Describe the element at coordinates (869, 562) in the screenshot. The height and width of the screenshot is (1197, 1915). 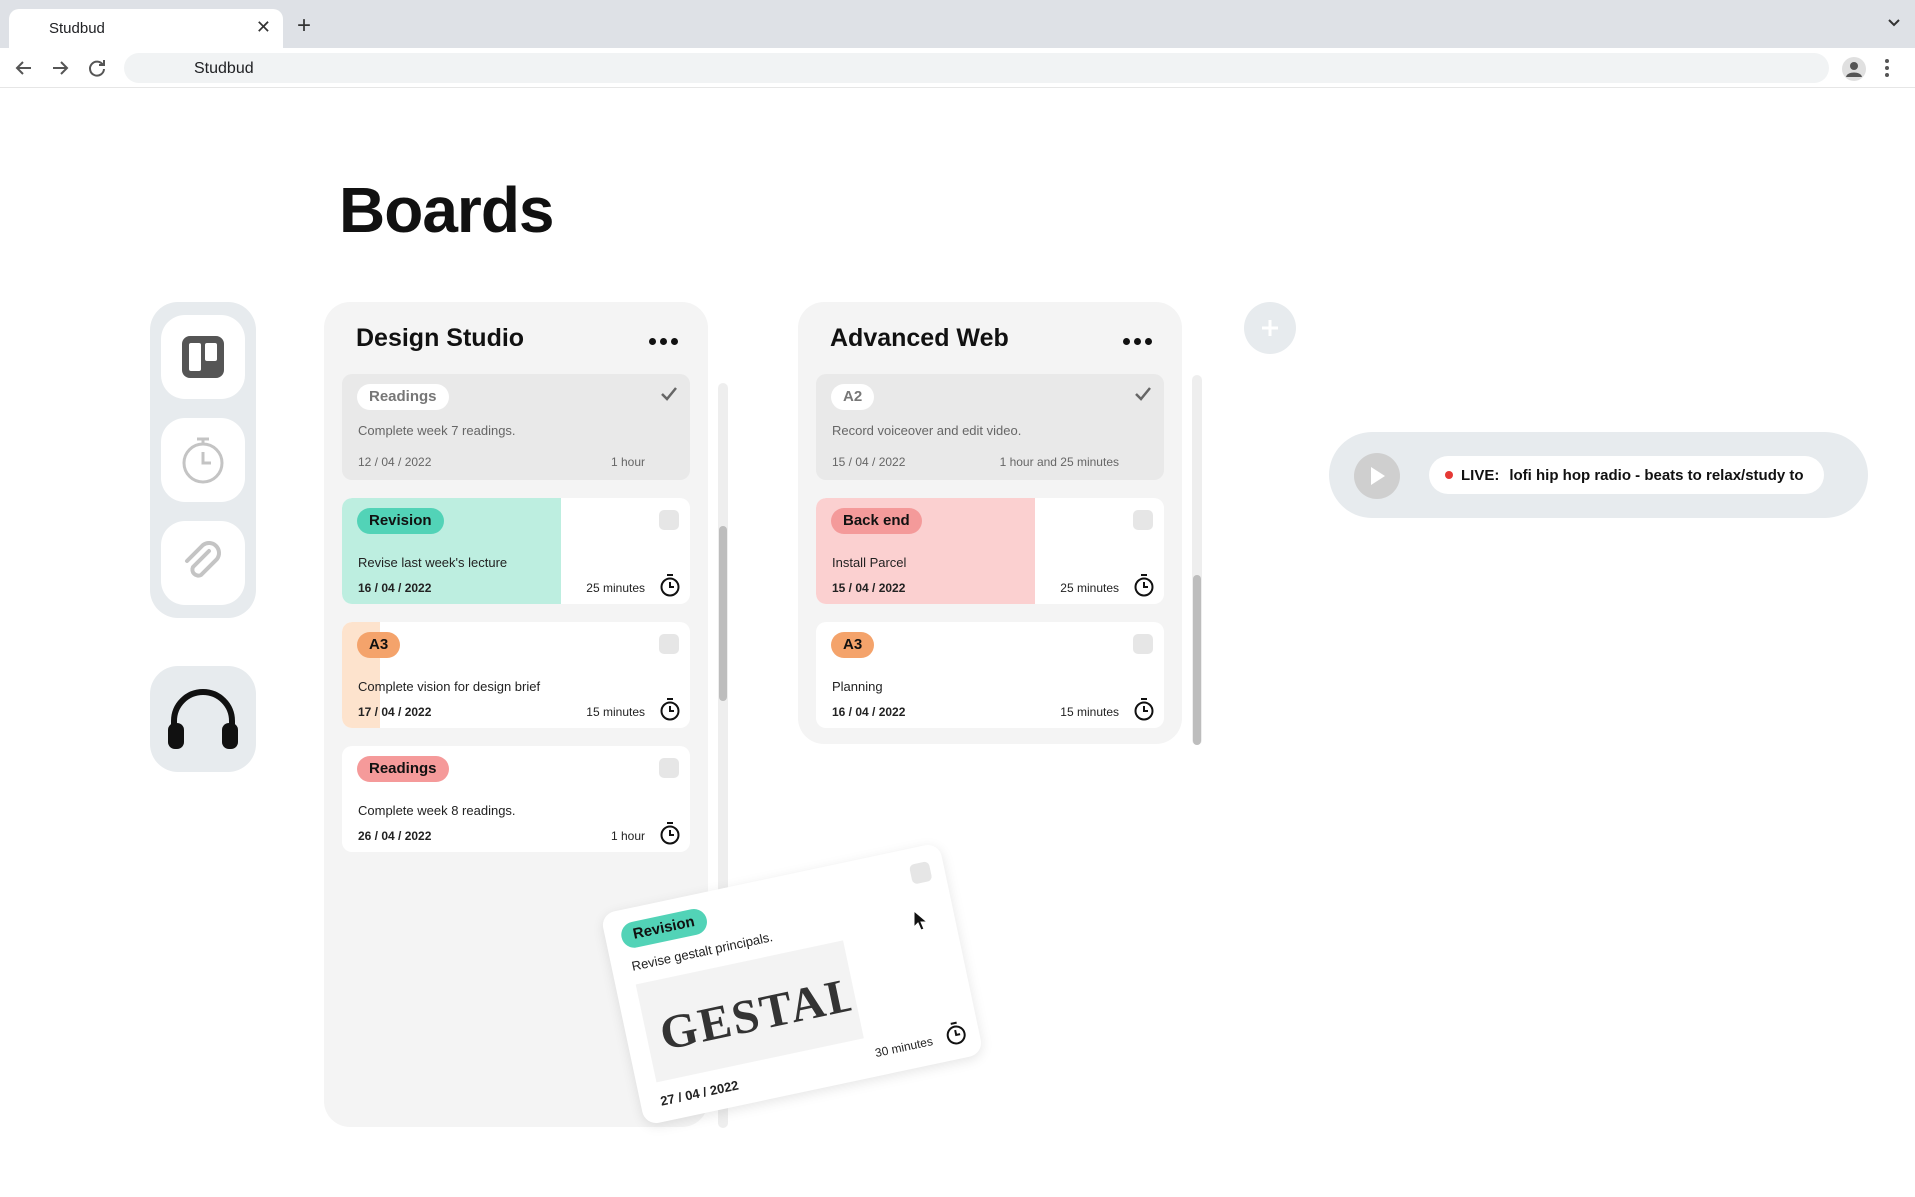
I see `task-description: Install Parcel` at that location.